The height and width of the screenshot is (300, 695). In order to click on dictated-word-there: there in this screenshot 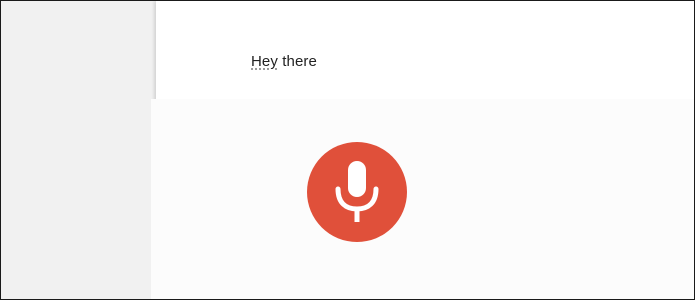, I will do `click(297, 61)`.